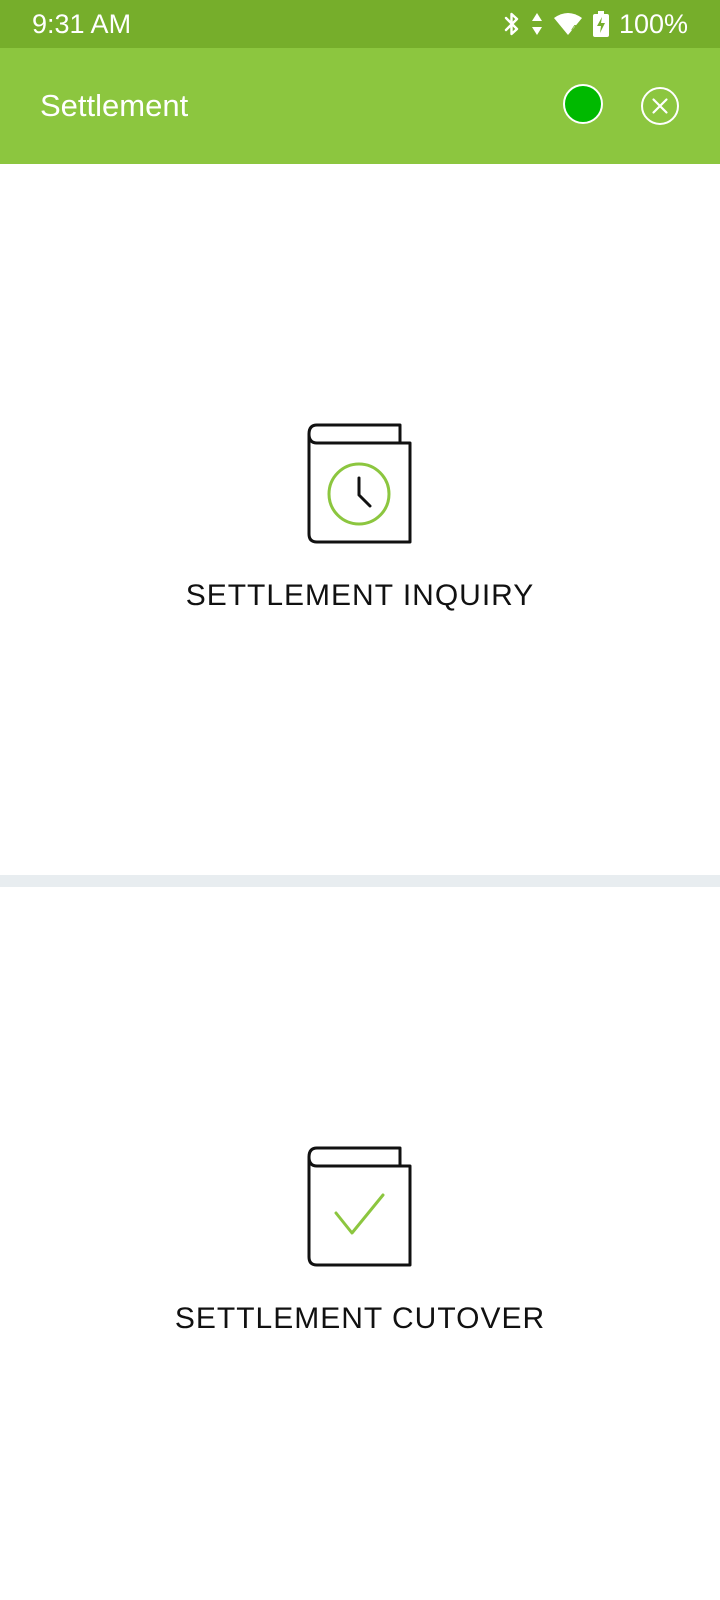 The width and height of the screenshot is (720, 1600). I want to click on svg-text: 4, so click(574, 29).